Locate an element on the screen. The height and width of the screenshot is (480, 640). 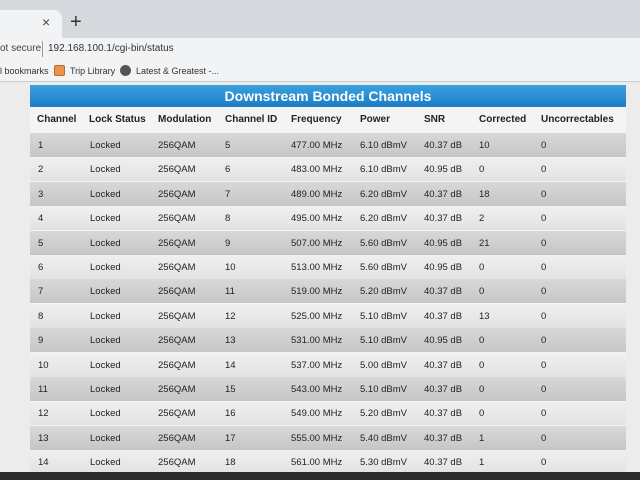
cell-channel: 3 is located at coordinates (41, 194).